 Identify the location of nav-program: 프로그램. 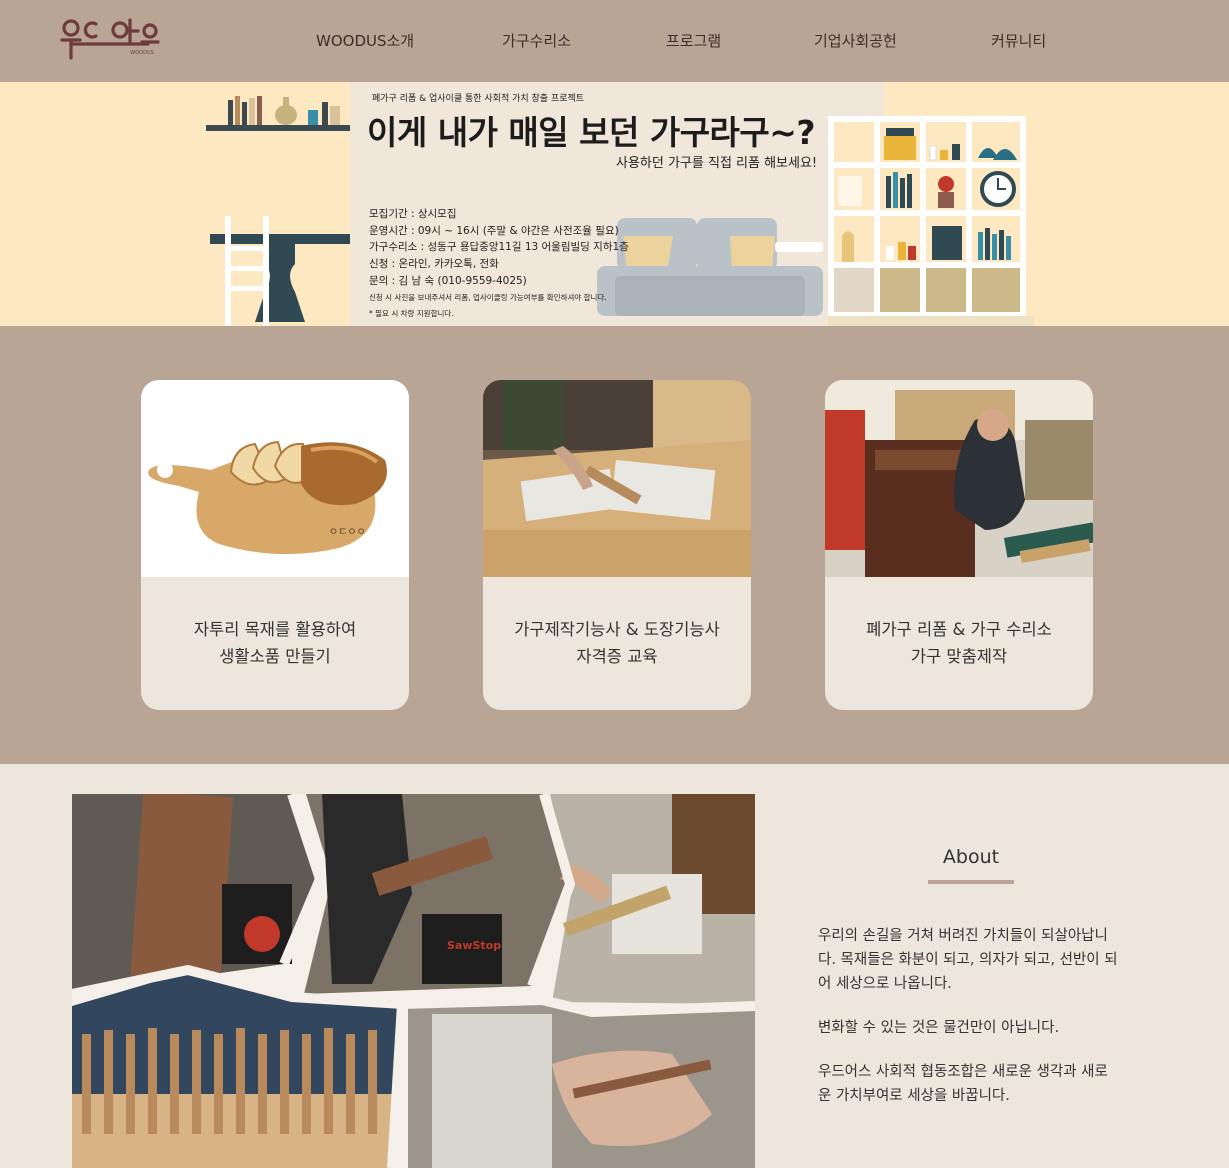
(693, 40).